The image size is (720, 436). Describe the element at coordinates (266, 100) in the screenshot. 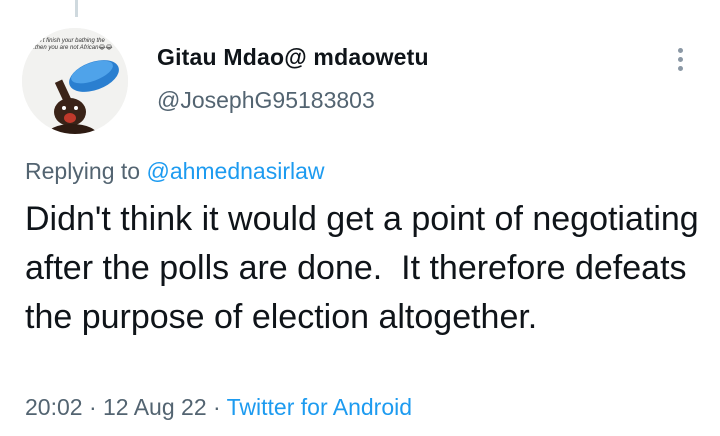

I see `author-handle: @JosephG95183803` at that location.